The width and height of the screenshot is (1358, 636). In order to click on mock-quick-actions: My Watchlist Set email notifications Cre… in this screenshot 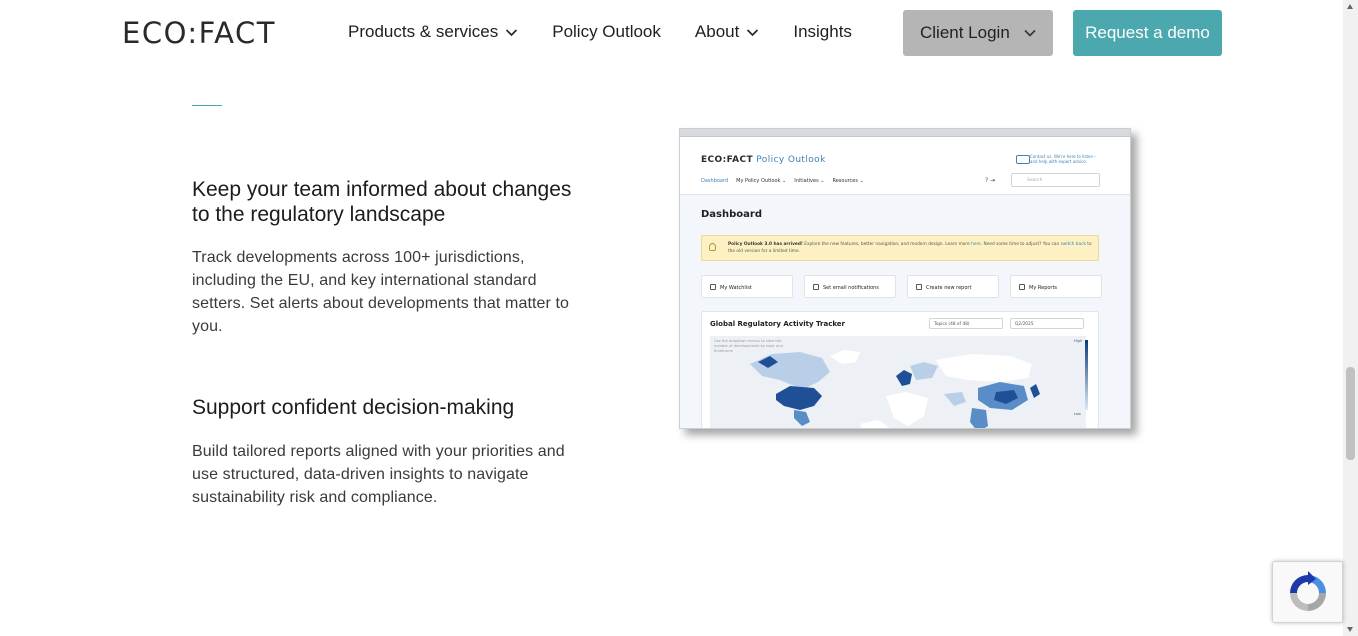, I will do `click(907, 286)`.